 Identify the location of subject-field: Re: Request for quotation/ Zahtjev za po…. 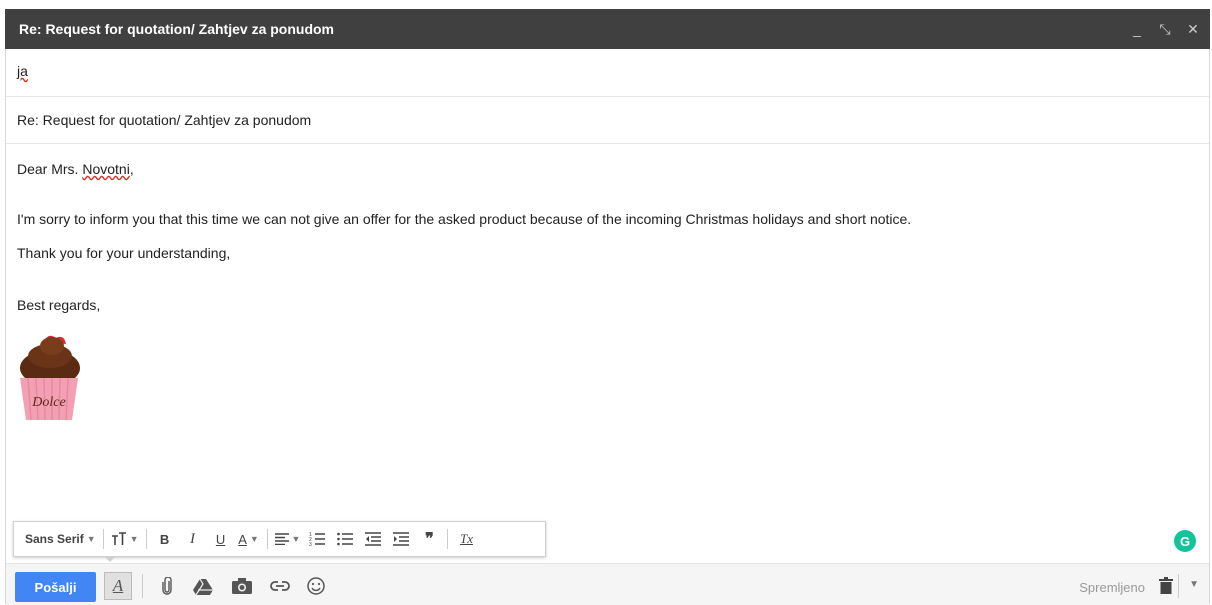
(164, 120).